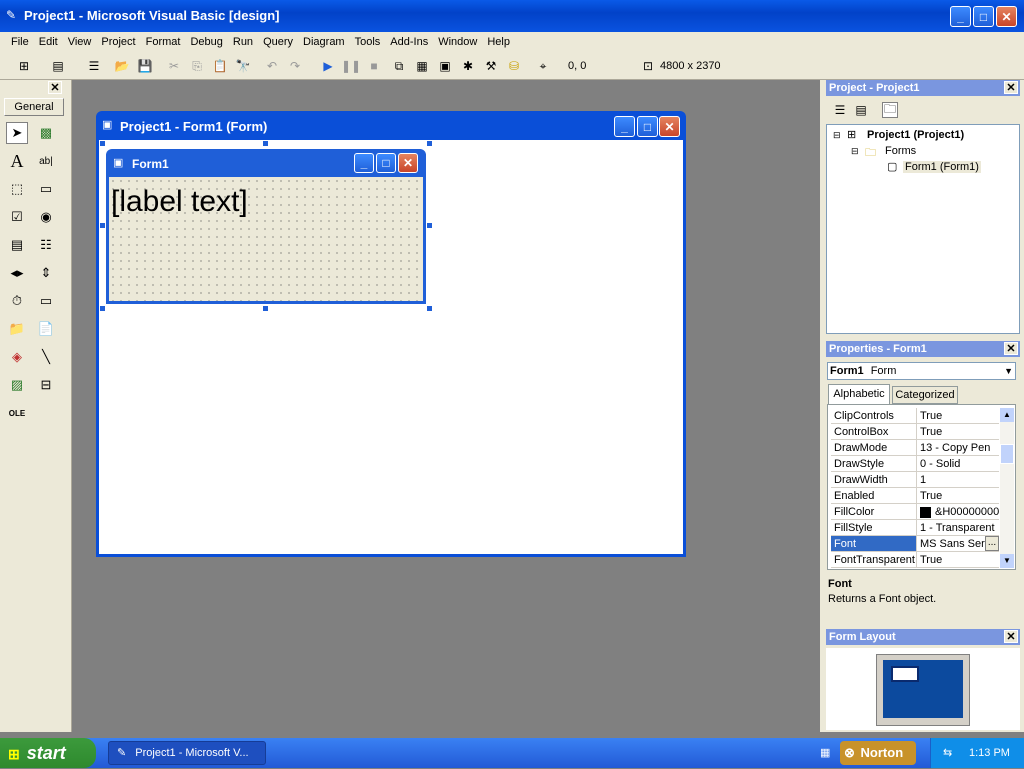  What do you see at coordinates (179, 202) in the screenshot?
I see `form1-label: [label text]` at bounding box center [179, 202].